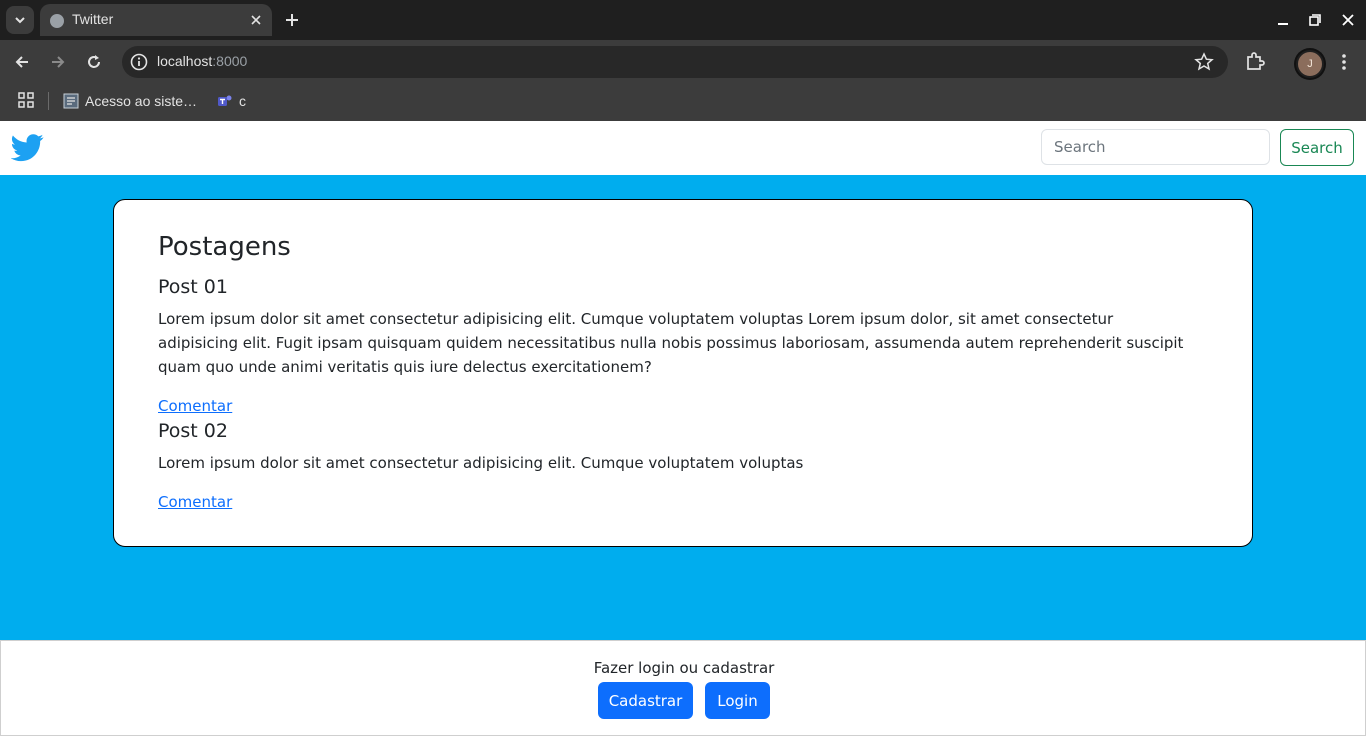 Image resolution: width=1366 pixels, height=736 pixels. Describe the element at coordinates (645, 700) in the screenshot. I see `register-button: Cadastrar` at that location.